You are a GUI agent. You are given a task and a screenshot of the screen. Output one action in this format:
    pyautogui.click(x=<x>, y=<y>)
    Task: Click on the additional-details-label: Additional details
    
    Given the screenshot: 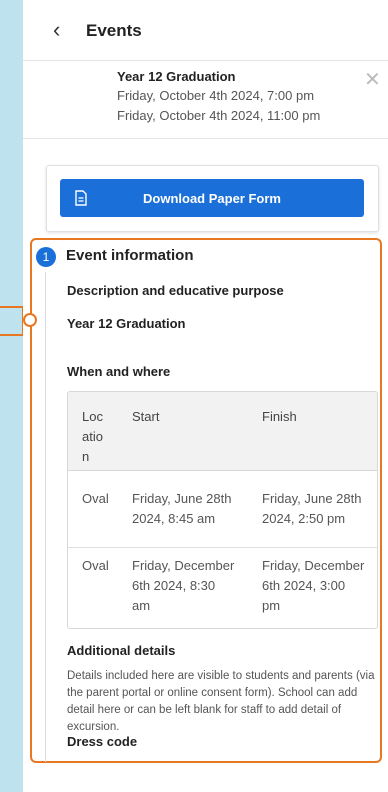 What is the action you would take?
    pyautogui.click(x=121, y=650)
    